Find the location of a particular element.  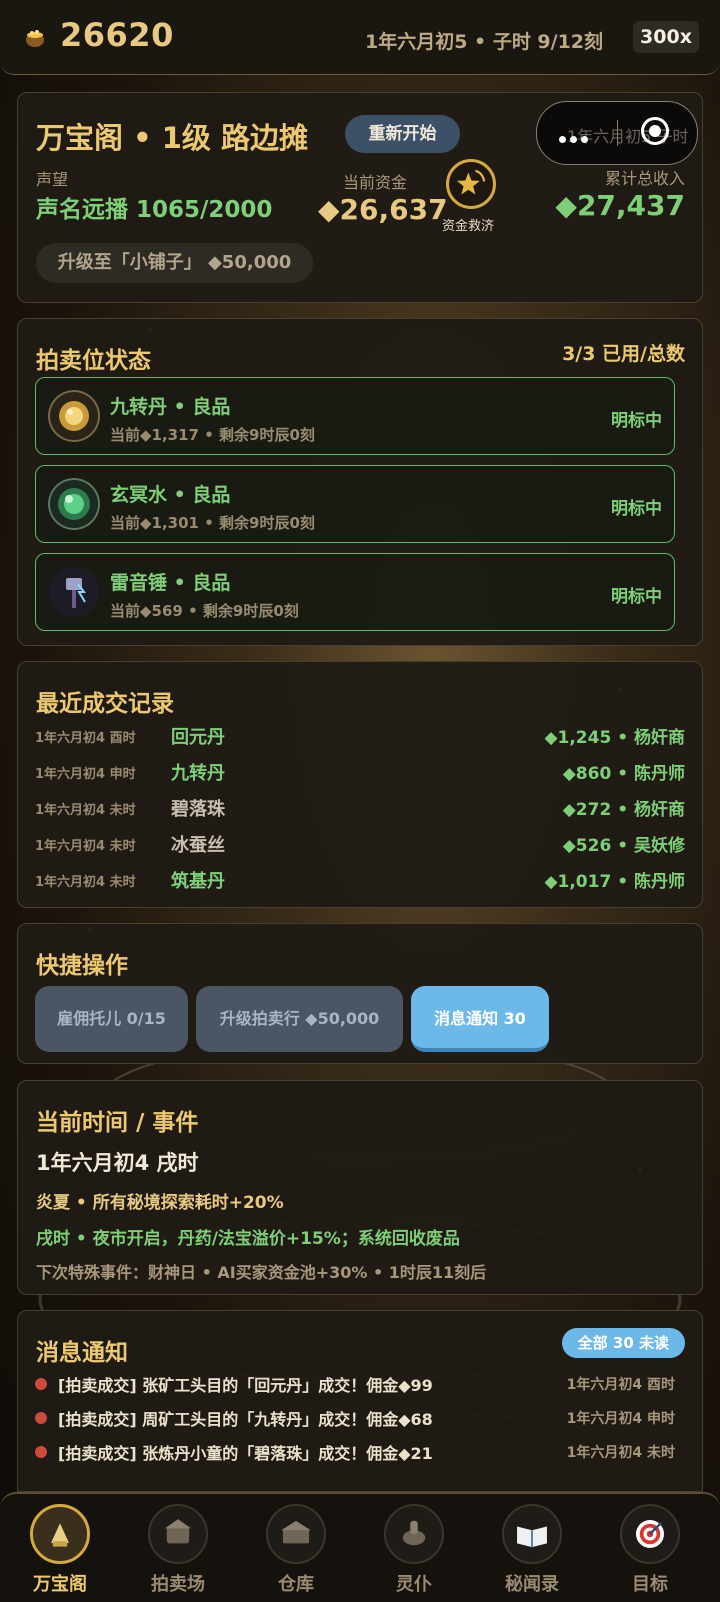

slot-item-info: 当前◆1,301 • 剩余9时辰0刻 is located at coordinates (212, 523).